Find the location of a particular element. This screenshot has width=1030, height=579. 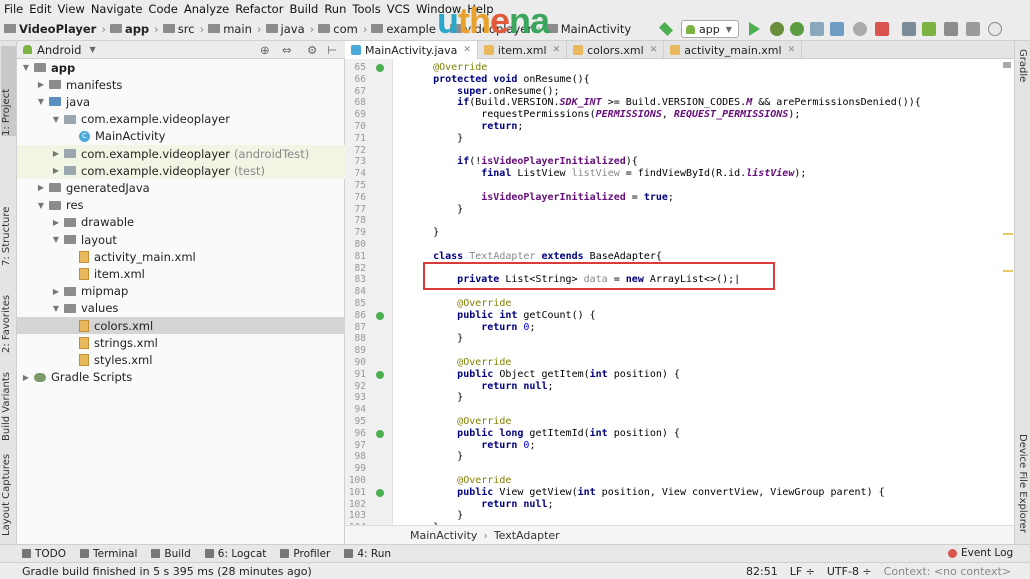

run-config-select: app ▼ is located at coordinates (710, 29).